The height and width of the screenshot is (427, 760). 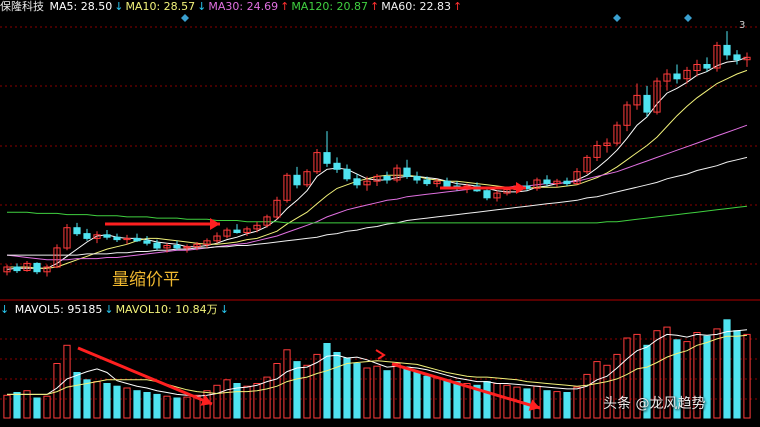 I want to click on red-arrow-price-2-head, so click(x=521, y=188).